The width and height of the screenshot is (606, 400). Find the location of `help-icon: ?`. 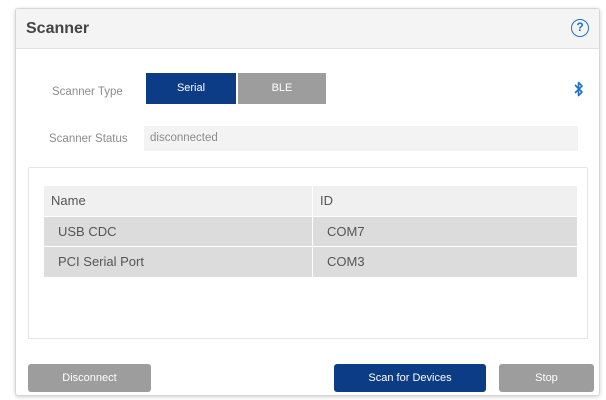

help-icon: ? is located at coordinates (580, 28).